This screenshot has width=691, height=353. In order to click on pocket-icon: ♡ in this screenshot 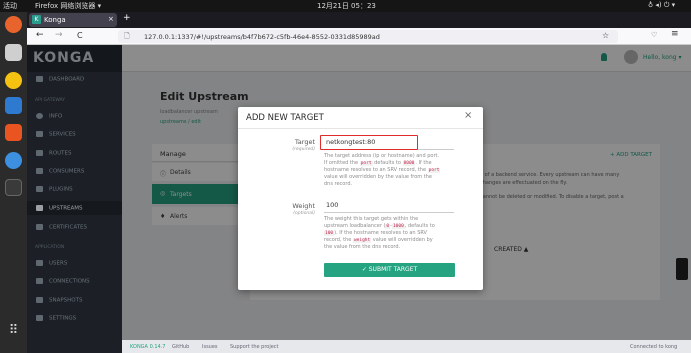, I will do `click(654, 35)`.